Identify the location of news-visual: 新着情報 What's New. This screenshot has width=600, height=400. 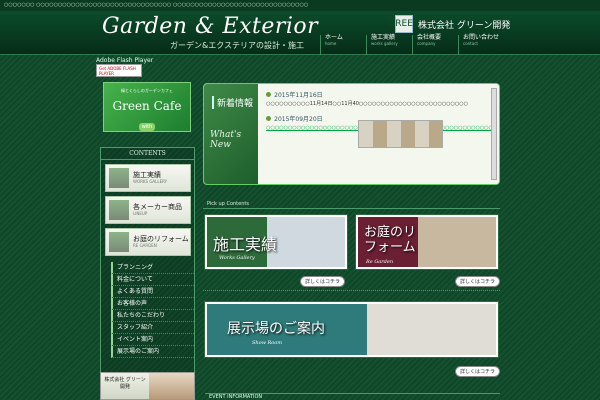
(231, 134).